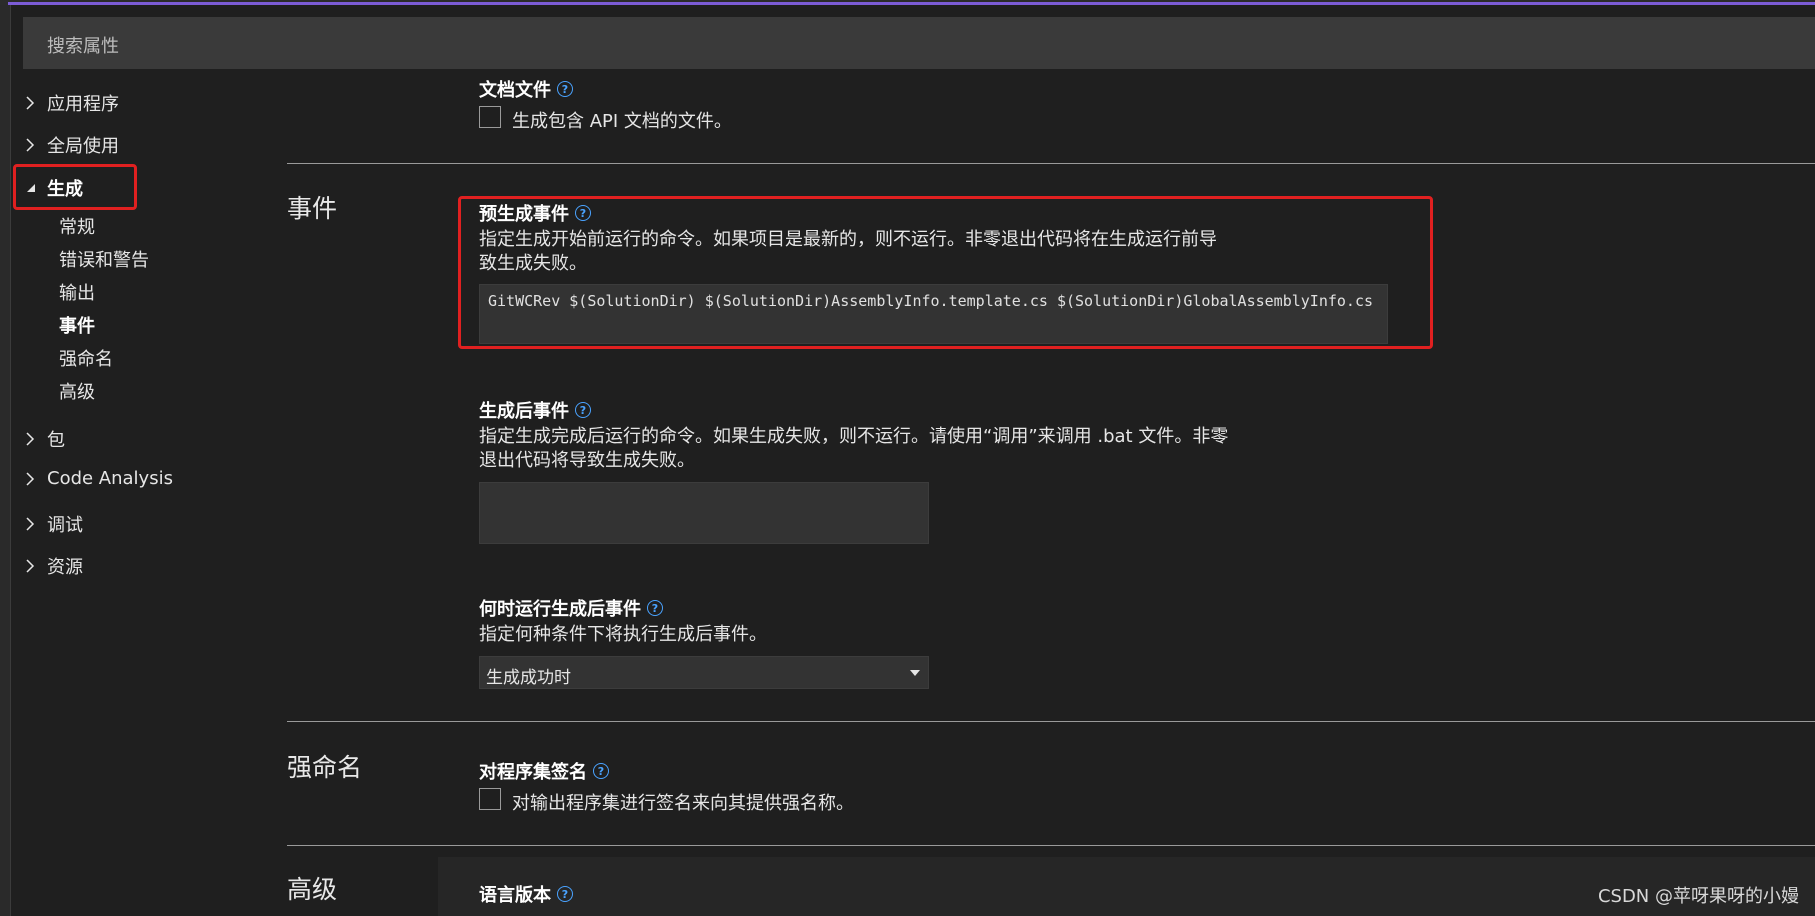 This screenshot has width=1815, height=916. Describe the element at coordinates (587, 460) in the screenshot. I see `post-build-desc-line2: 退出代码将导致生成失败。` at that location.